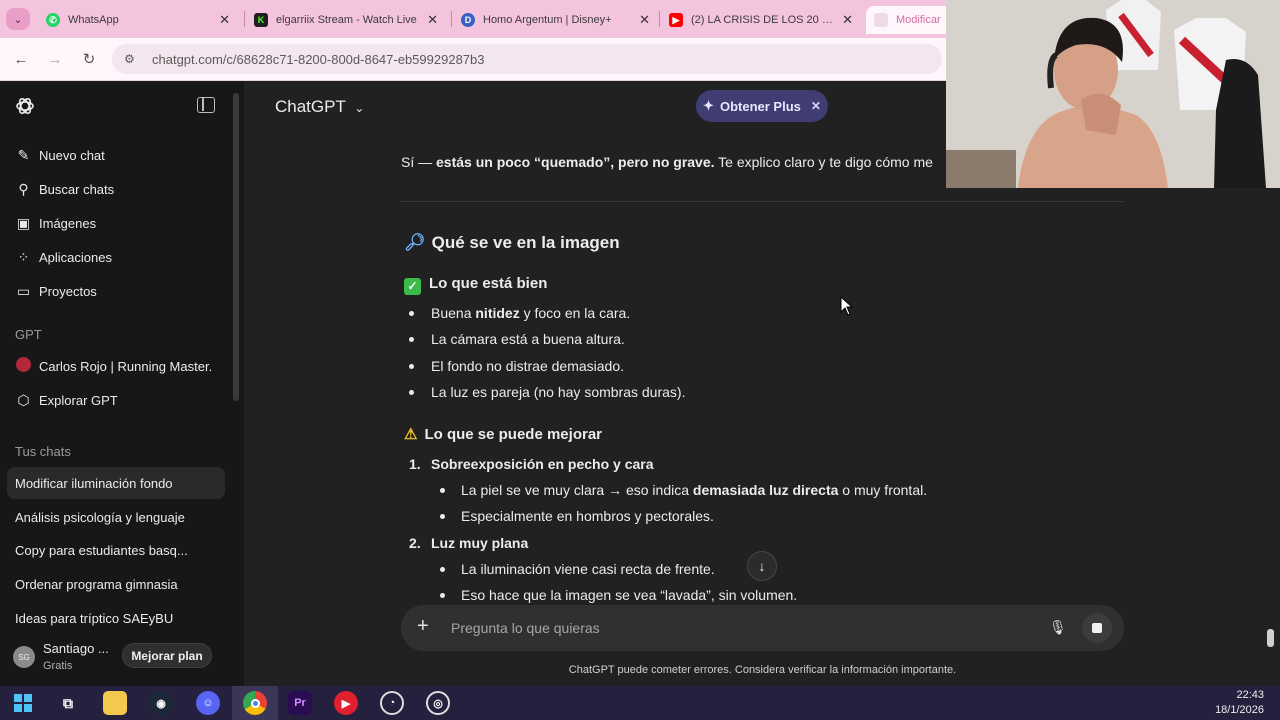 The width and height of the screenshot is (1280, 720). Describe the element at coordinates (206, 105) in the screenshot. I see `toggle-sidebar-icon` at that location.